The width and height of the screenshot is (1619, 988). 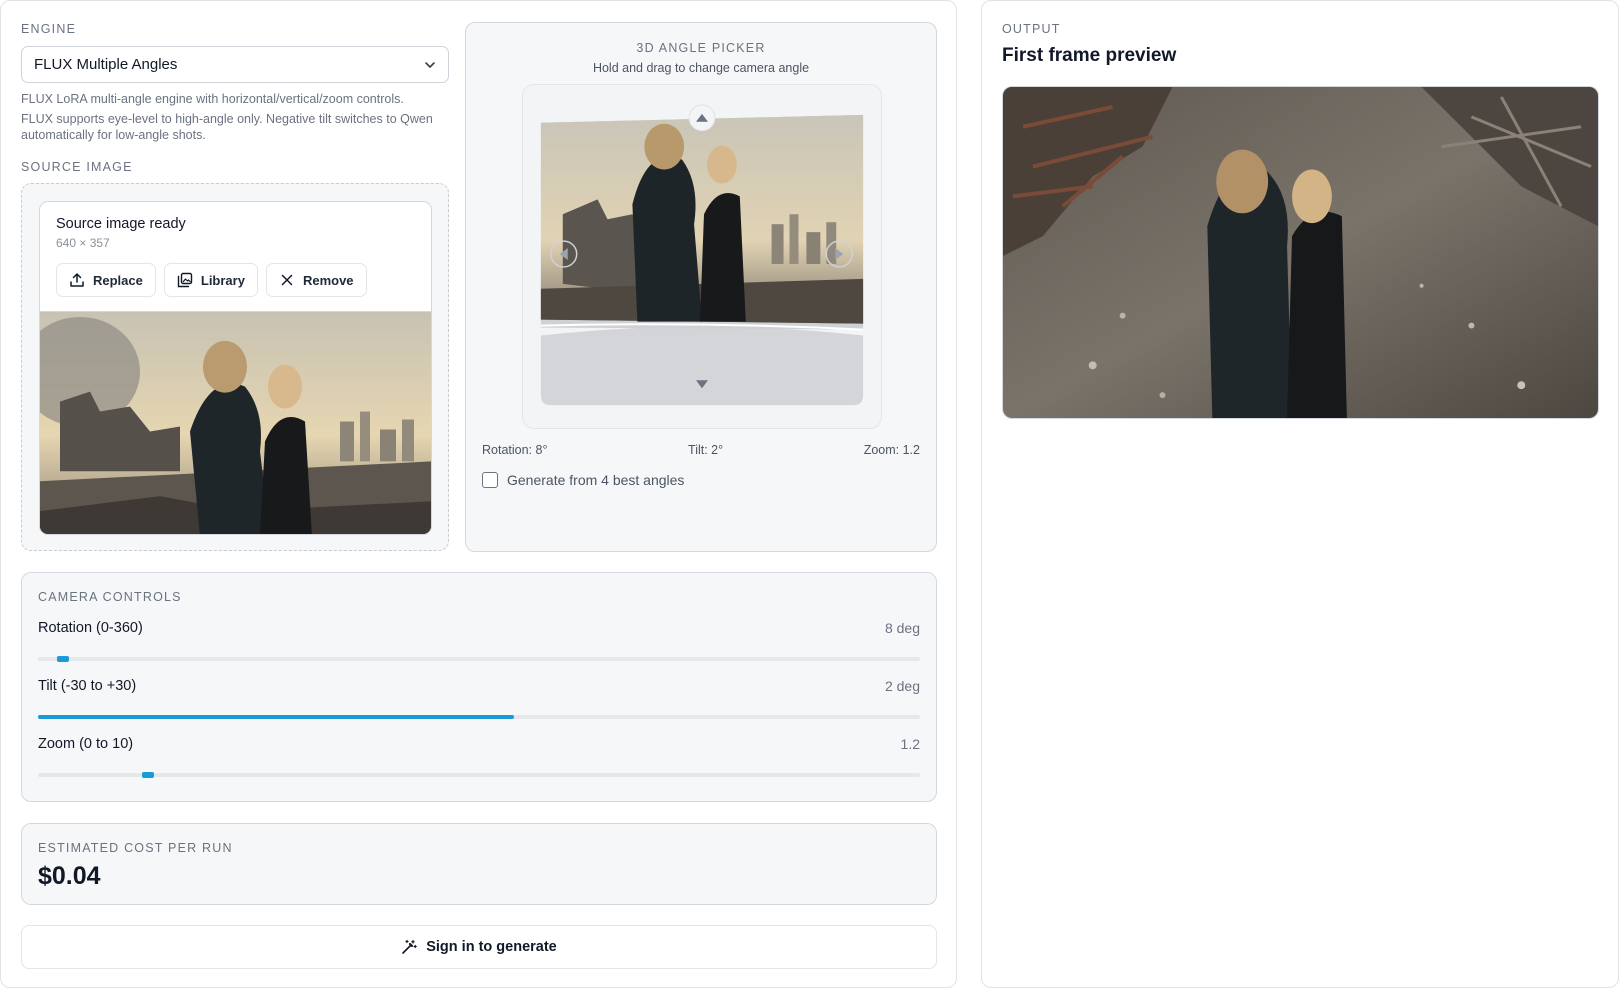 I want to click on source-status: Source image ready, so click(x=121, y=224).